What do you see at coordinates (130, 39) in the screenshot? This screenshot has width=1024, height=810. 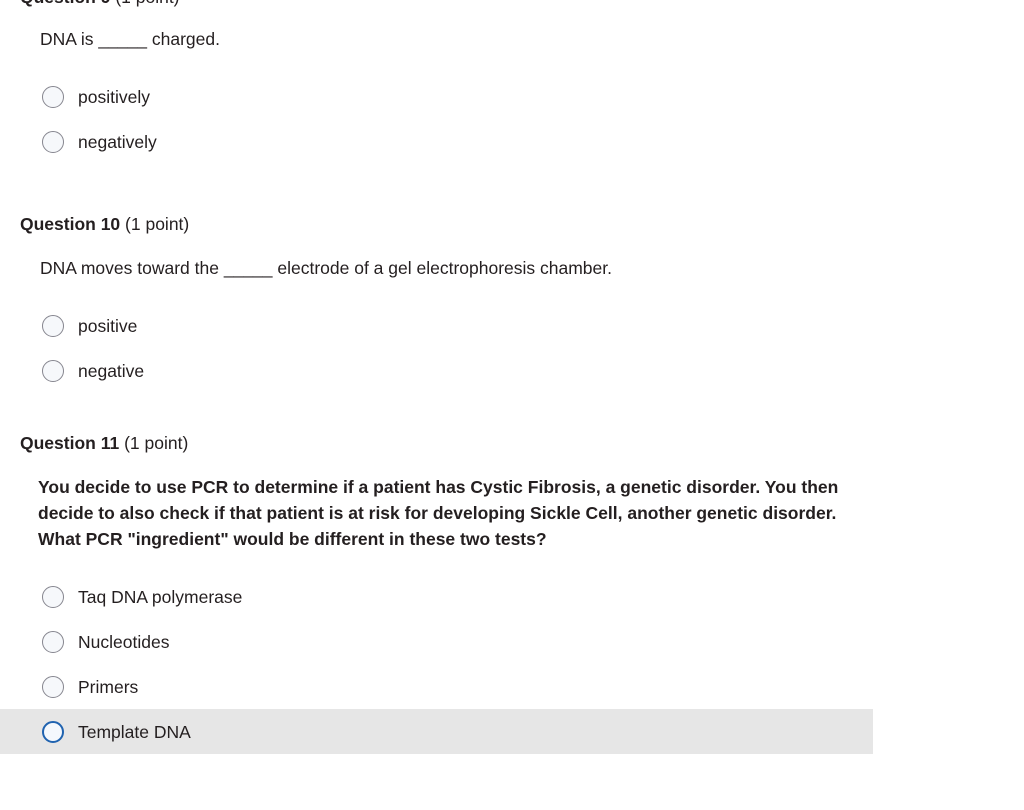 I see `question-body-9: DNA is _____ charged.` at bounding box center [130, 39].